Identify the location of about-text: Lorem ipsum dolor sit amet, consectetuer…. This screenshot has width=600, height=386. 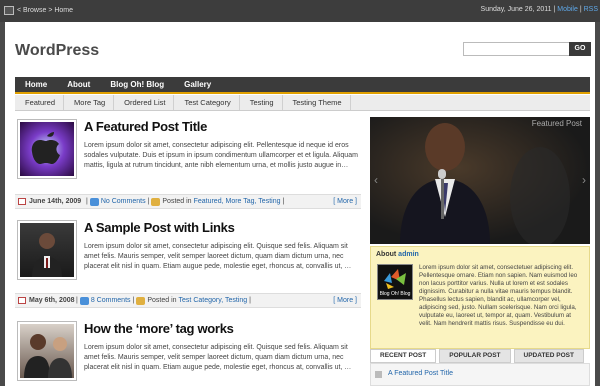
(498, 295).